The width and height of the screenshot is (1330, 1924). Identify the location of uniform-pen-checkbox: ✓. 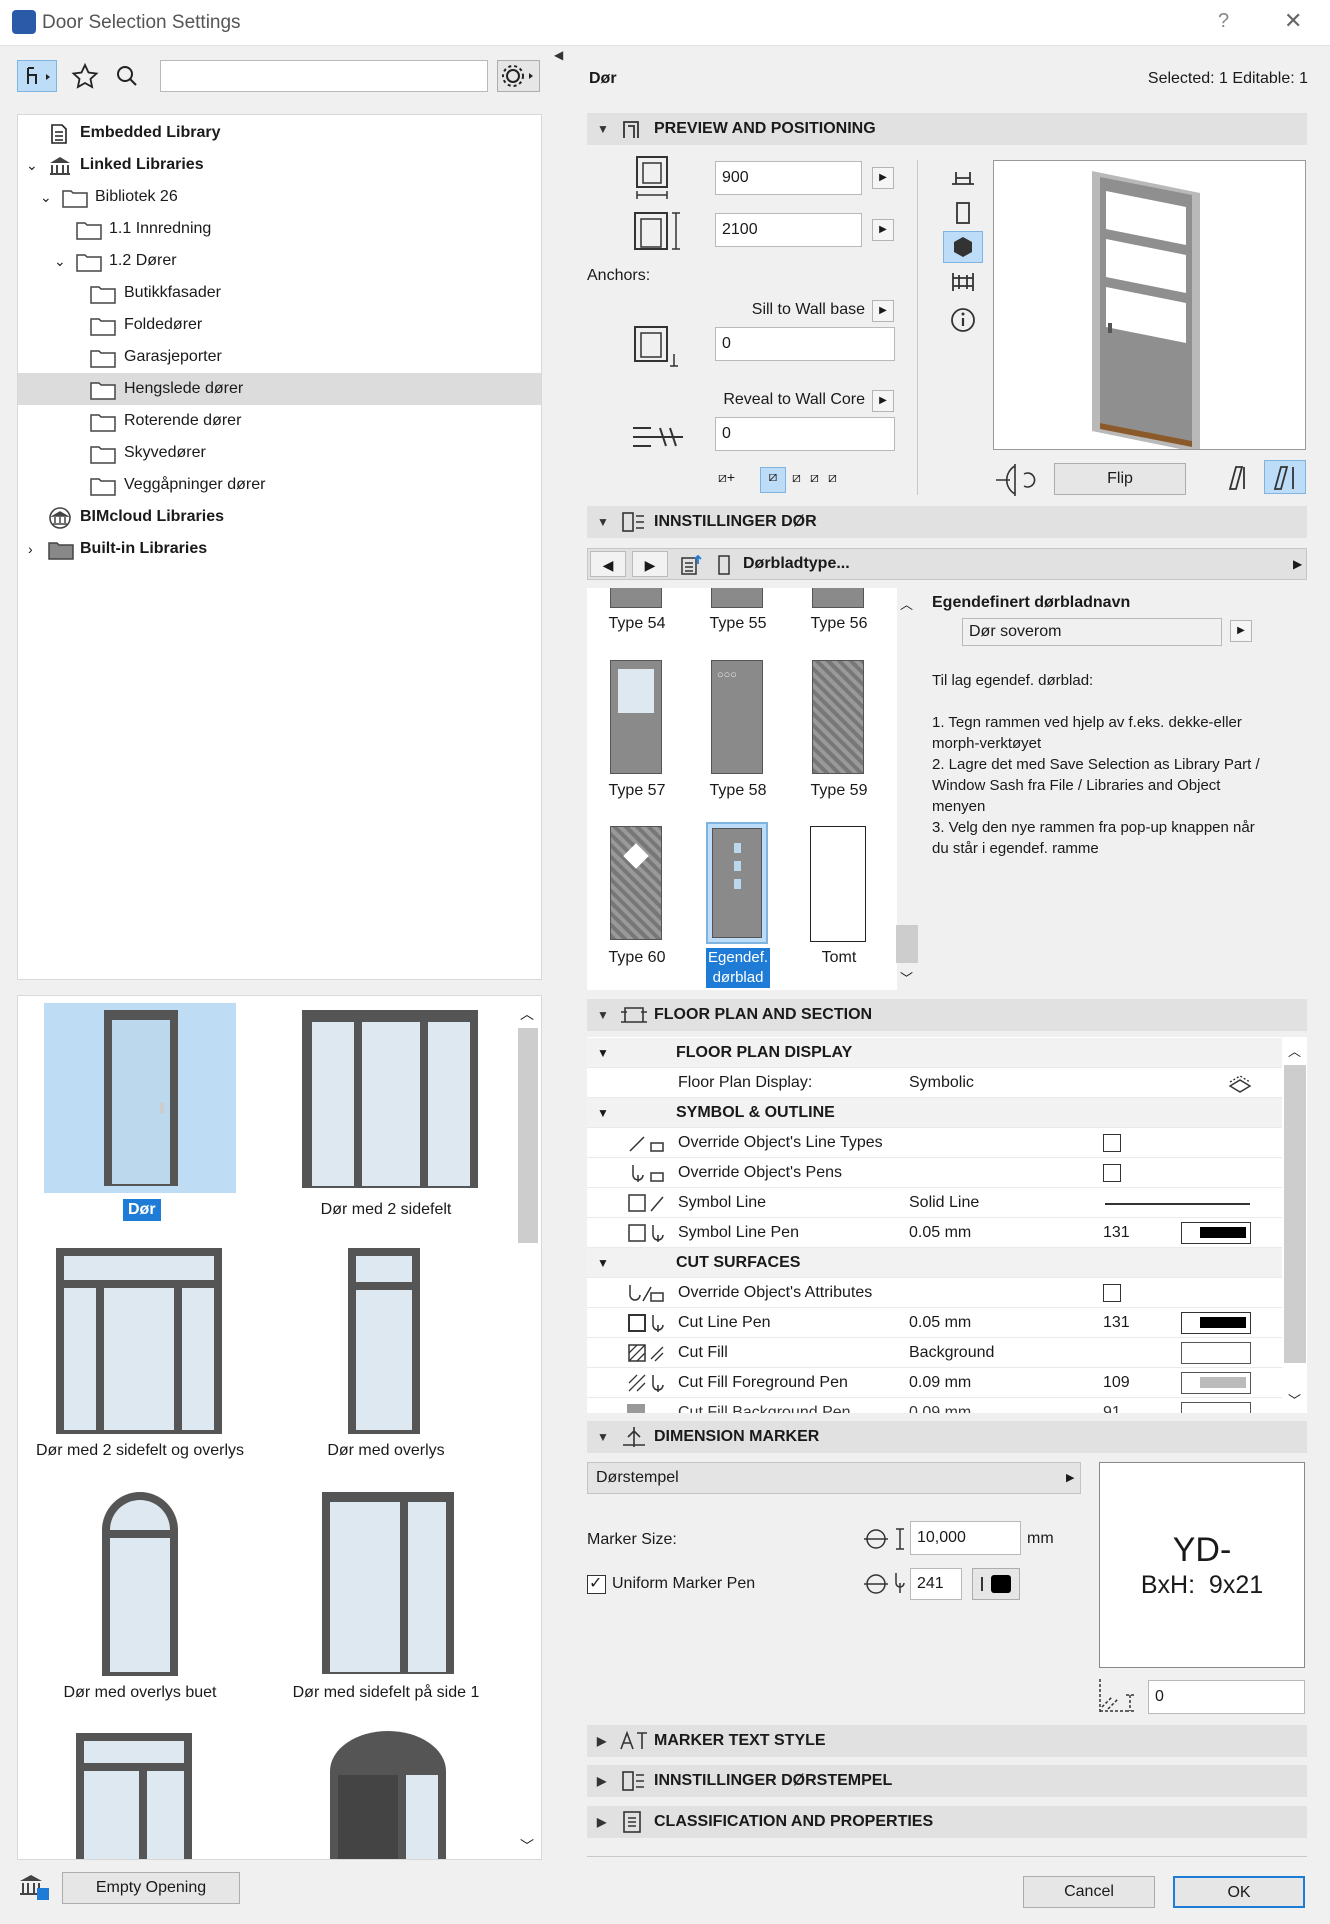
(596, 1584).